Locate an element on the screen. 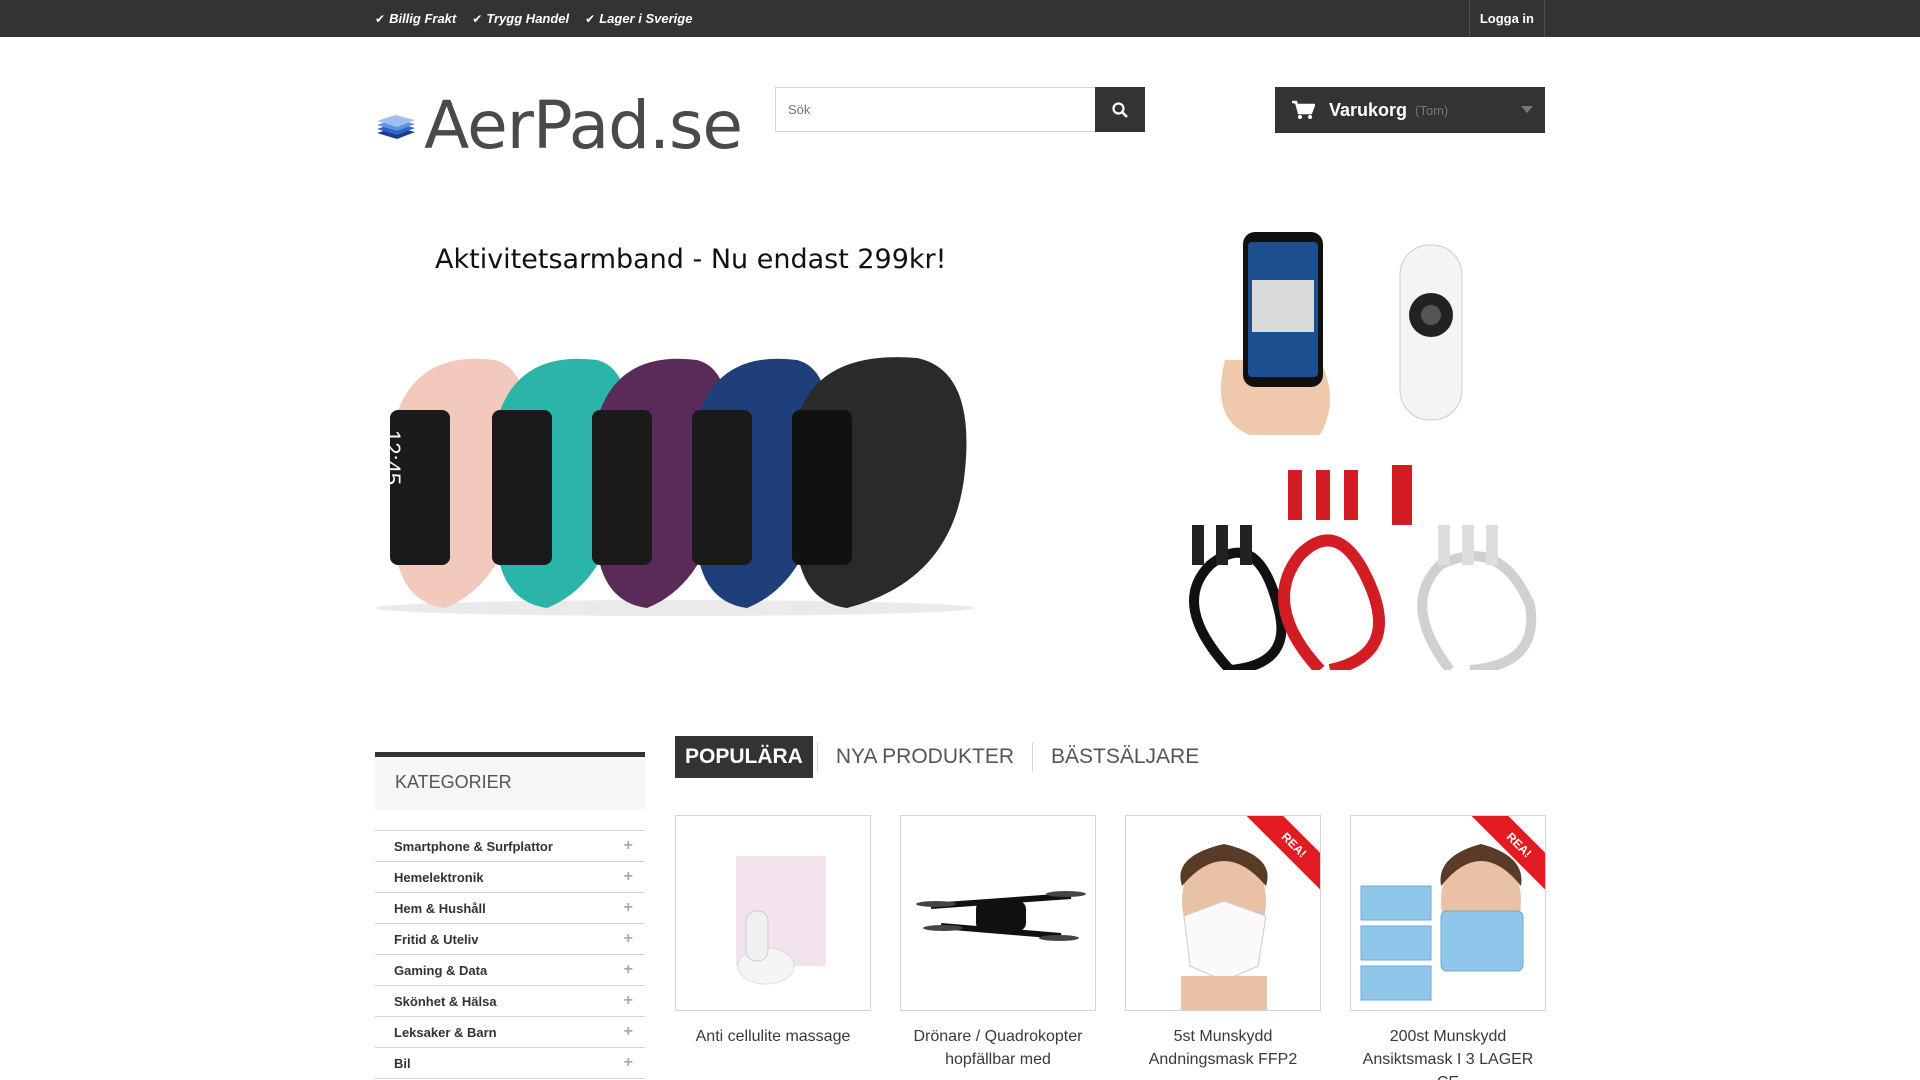  category-item: Fritid & Uteliv + is located at coordinates (510, 939).